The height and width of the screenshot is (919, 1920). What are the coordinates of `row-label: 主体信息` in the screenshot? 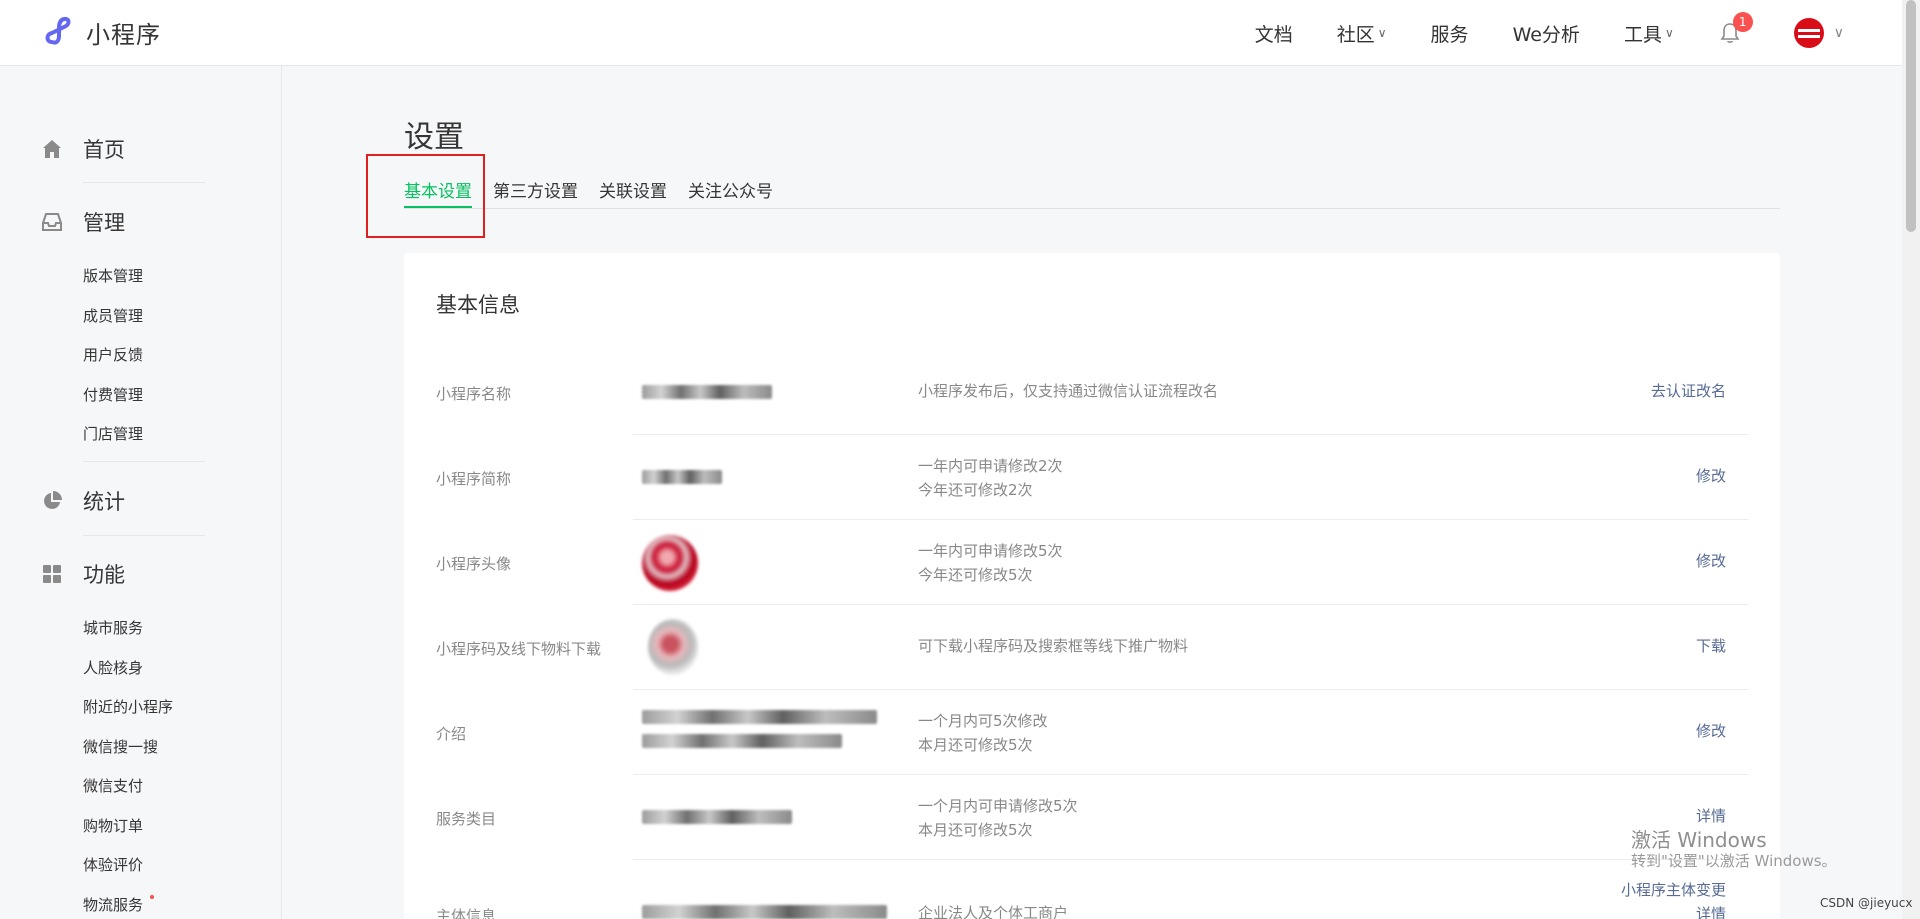 It's located at (466, 913).